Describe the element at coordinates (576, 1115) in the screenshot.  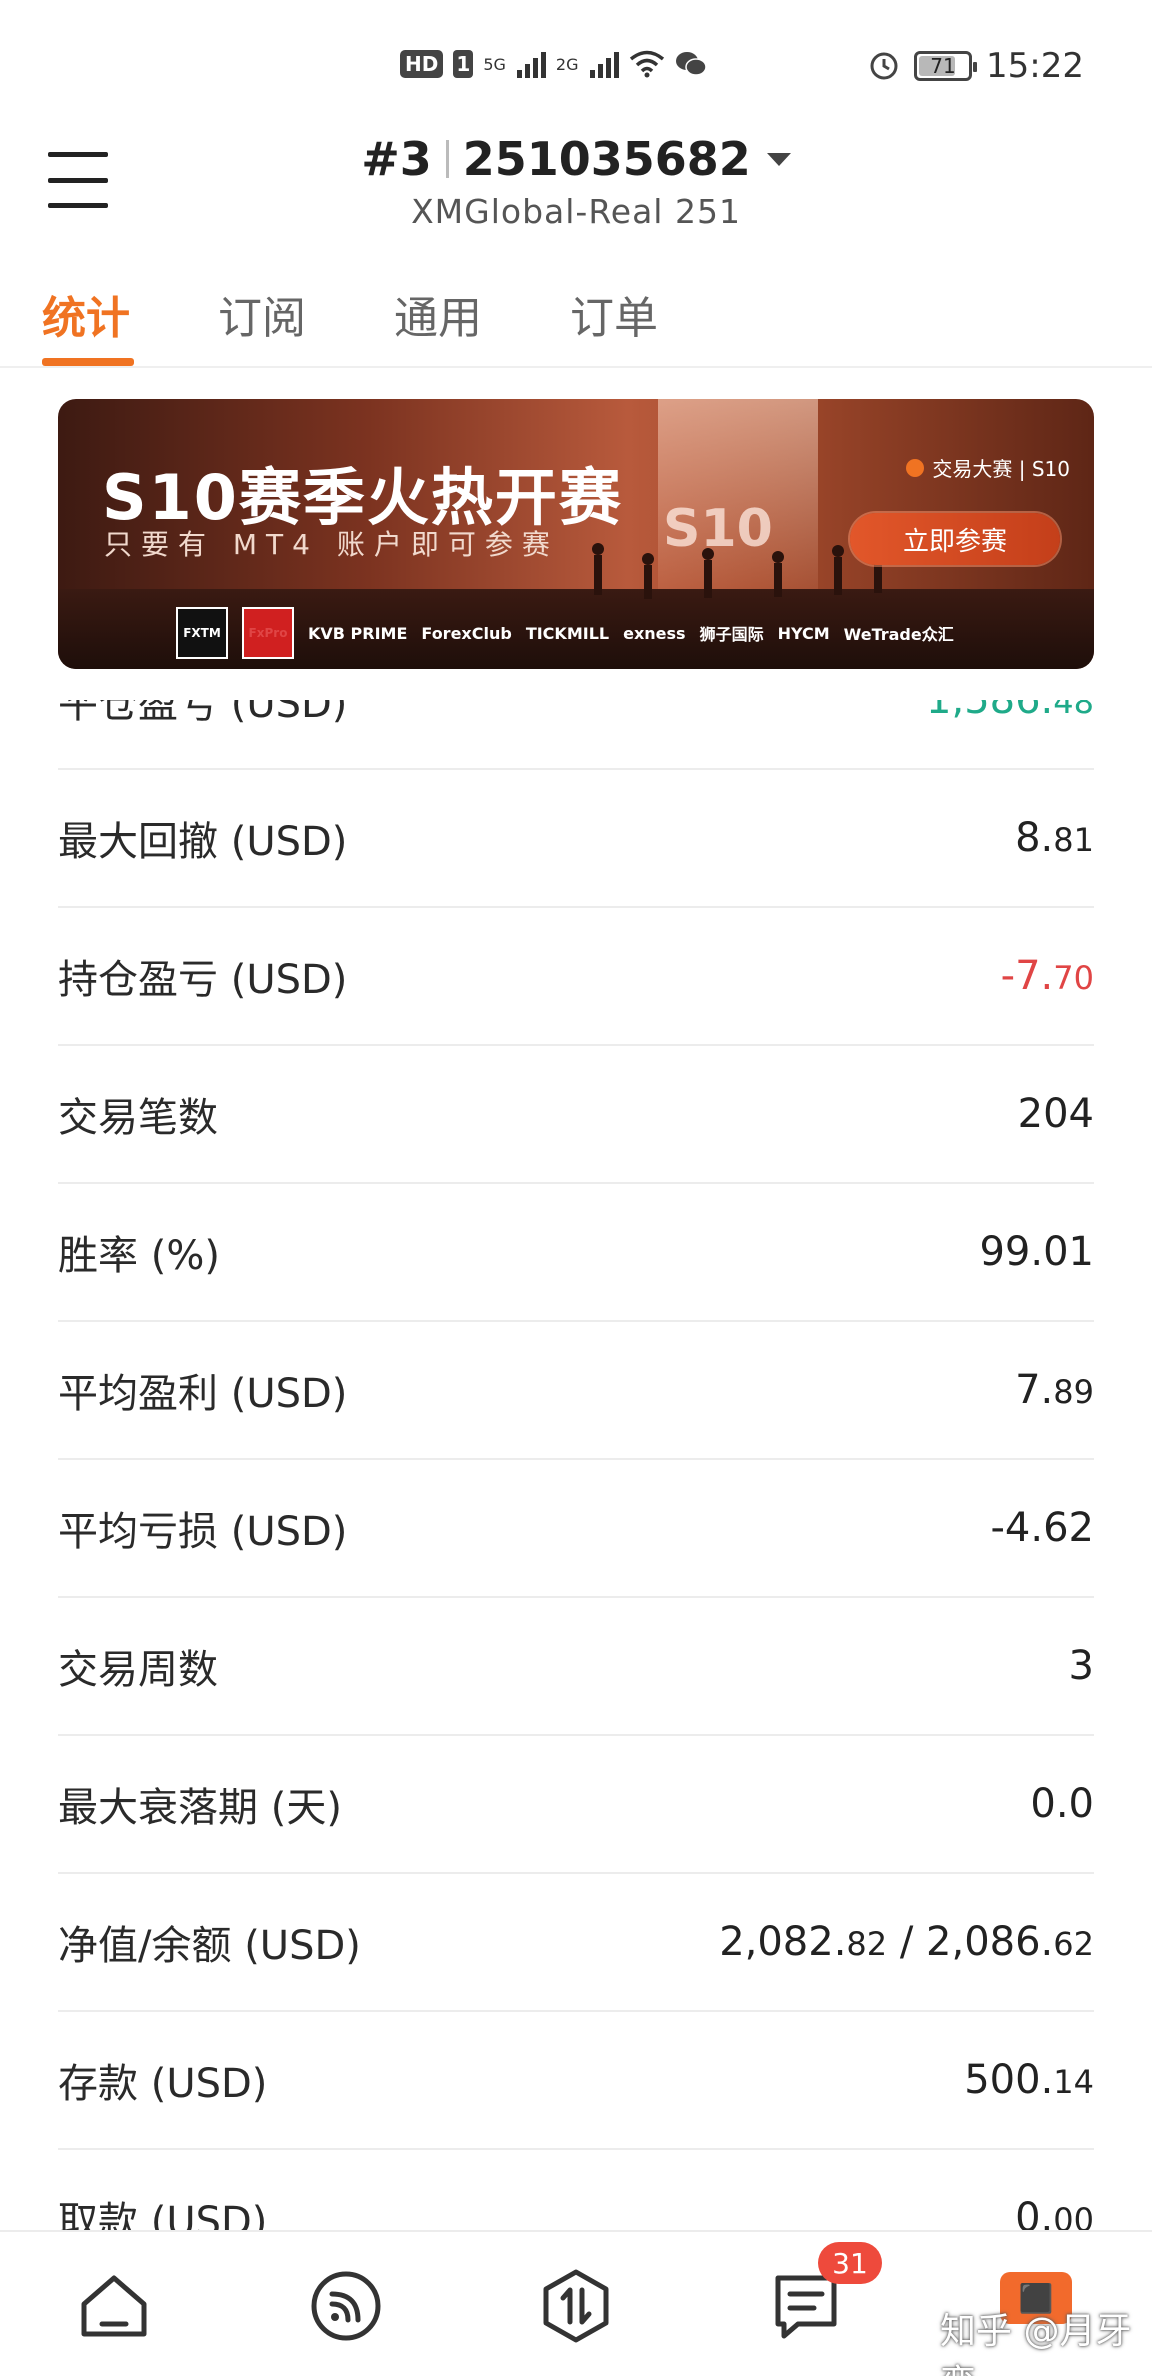
I see `stat-row: 交易笔数 204` at that location.